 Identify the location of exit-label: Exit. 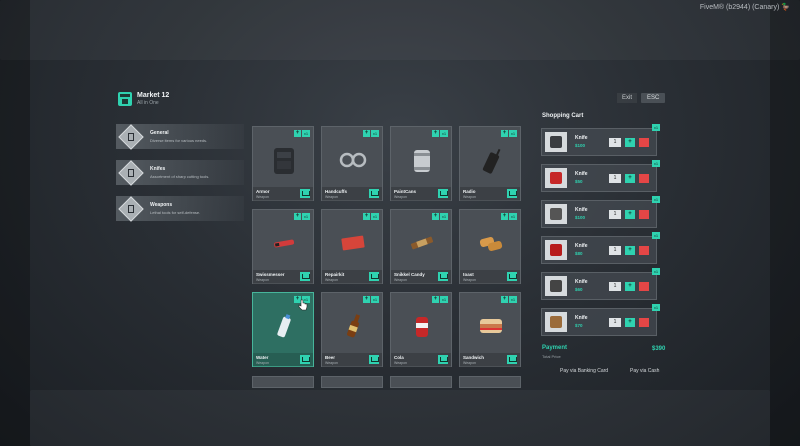
(627, 98).